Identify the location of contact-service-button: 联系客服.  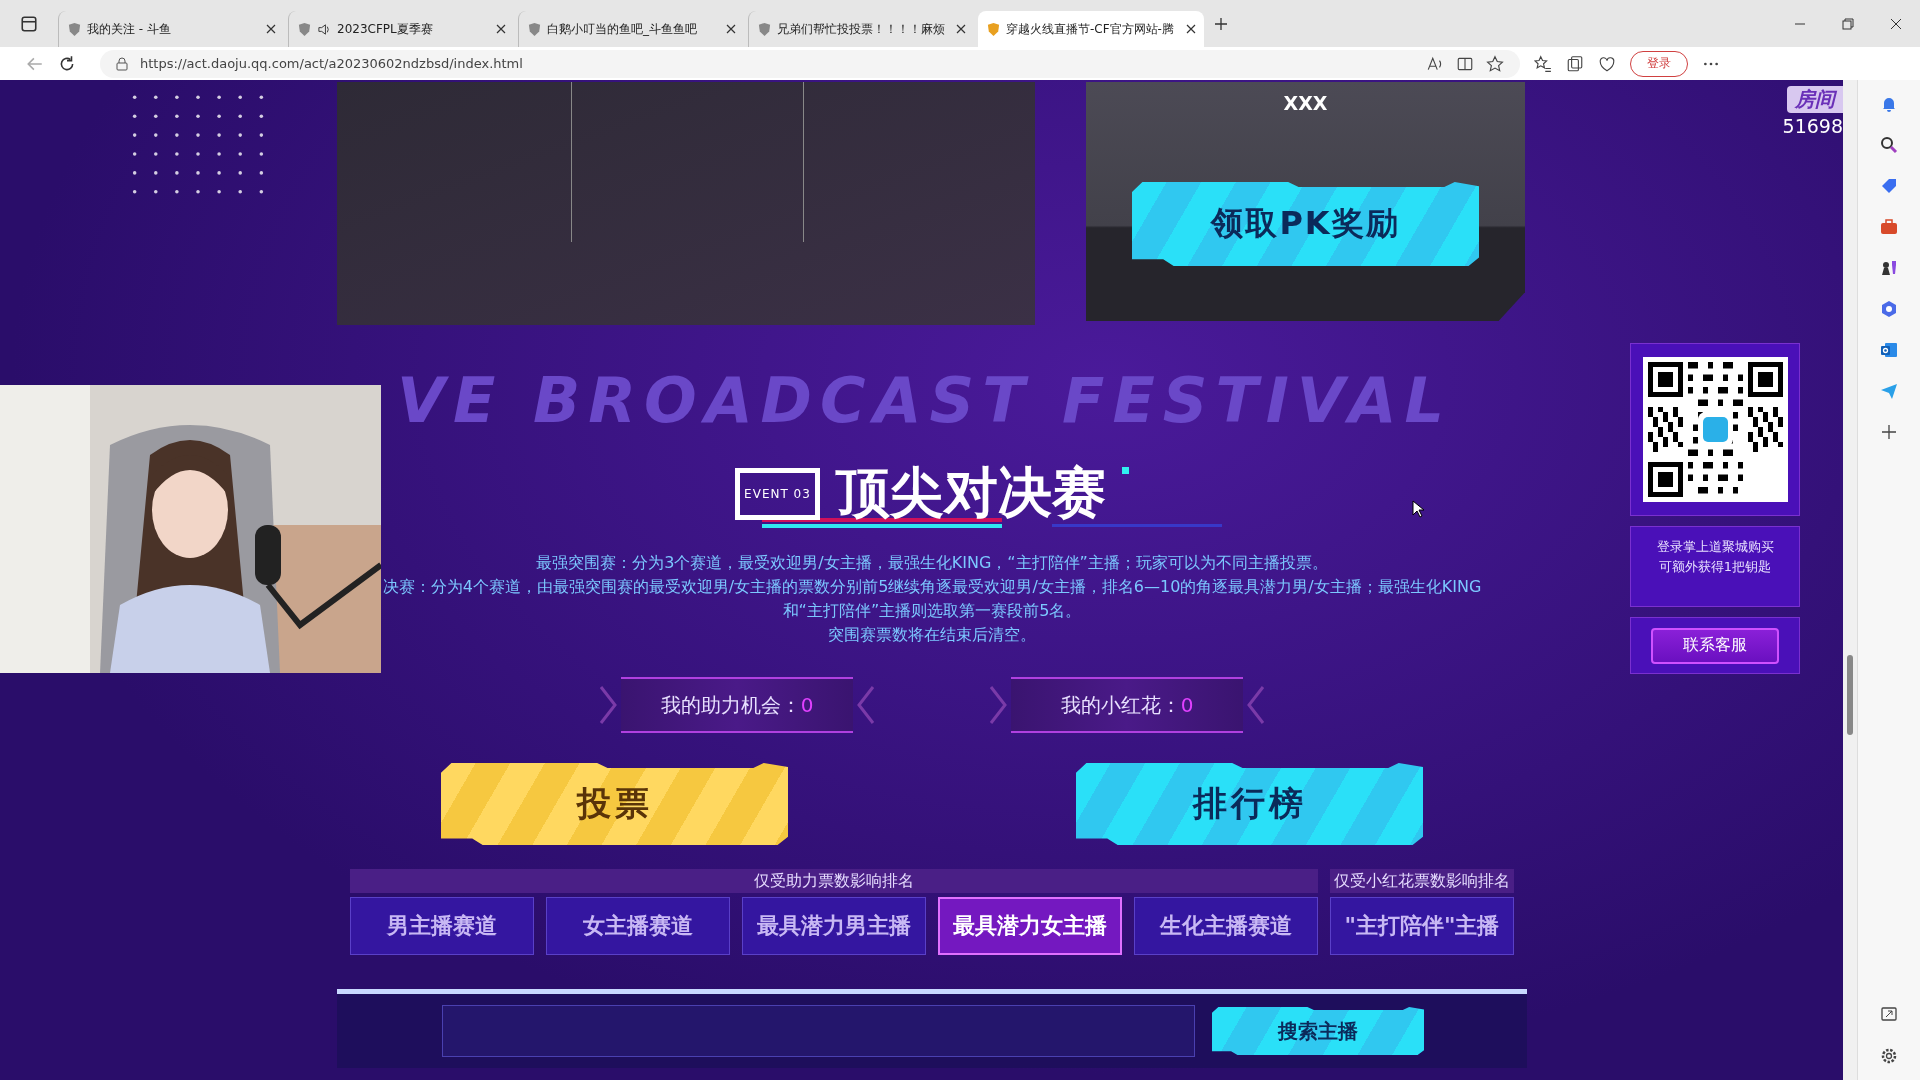
(1715, 645).